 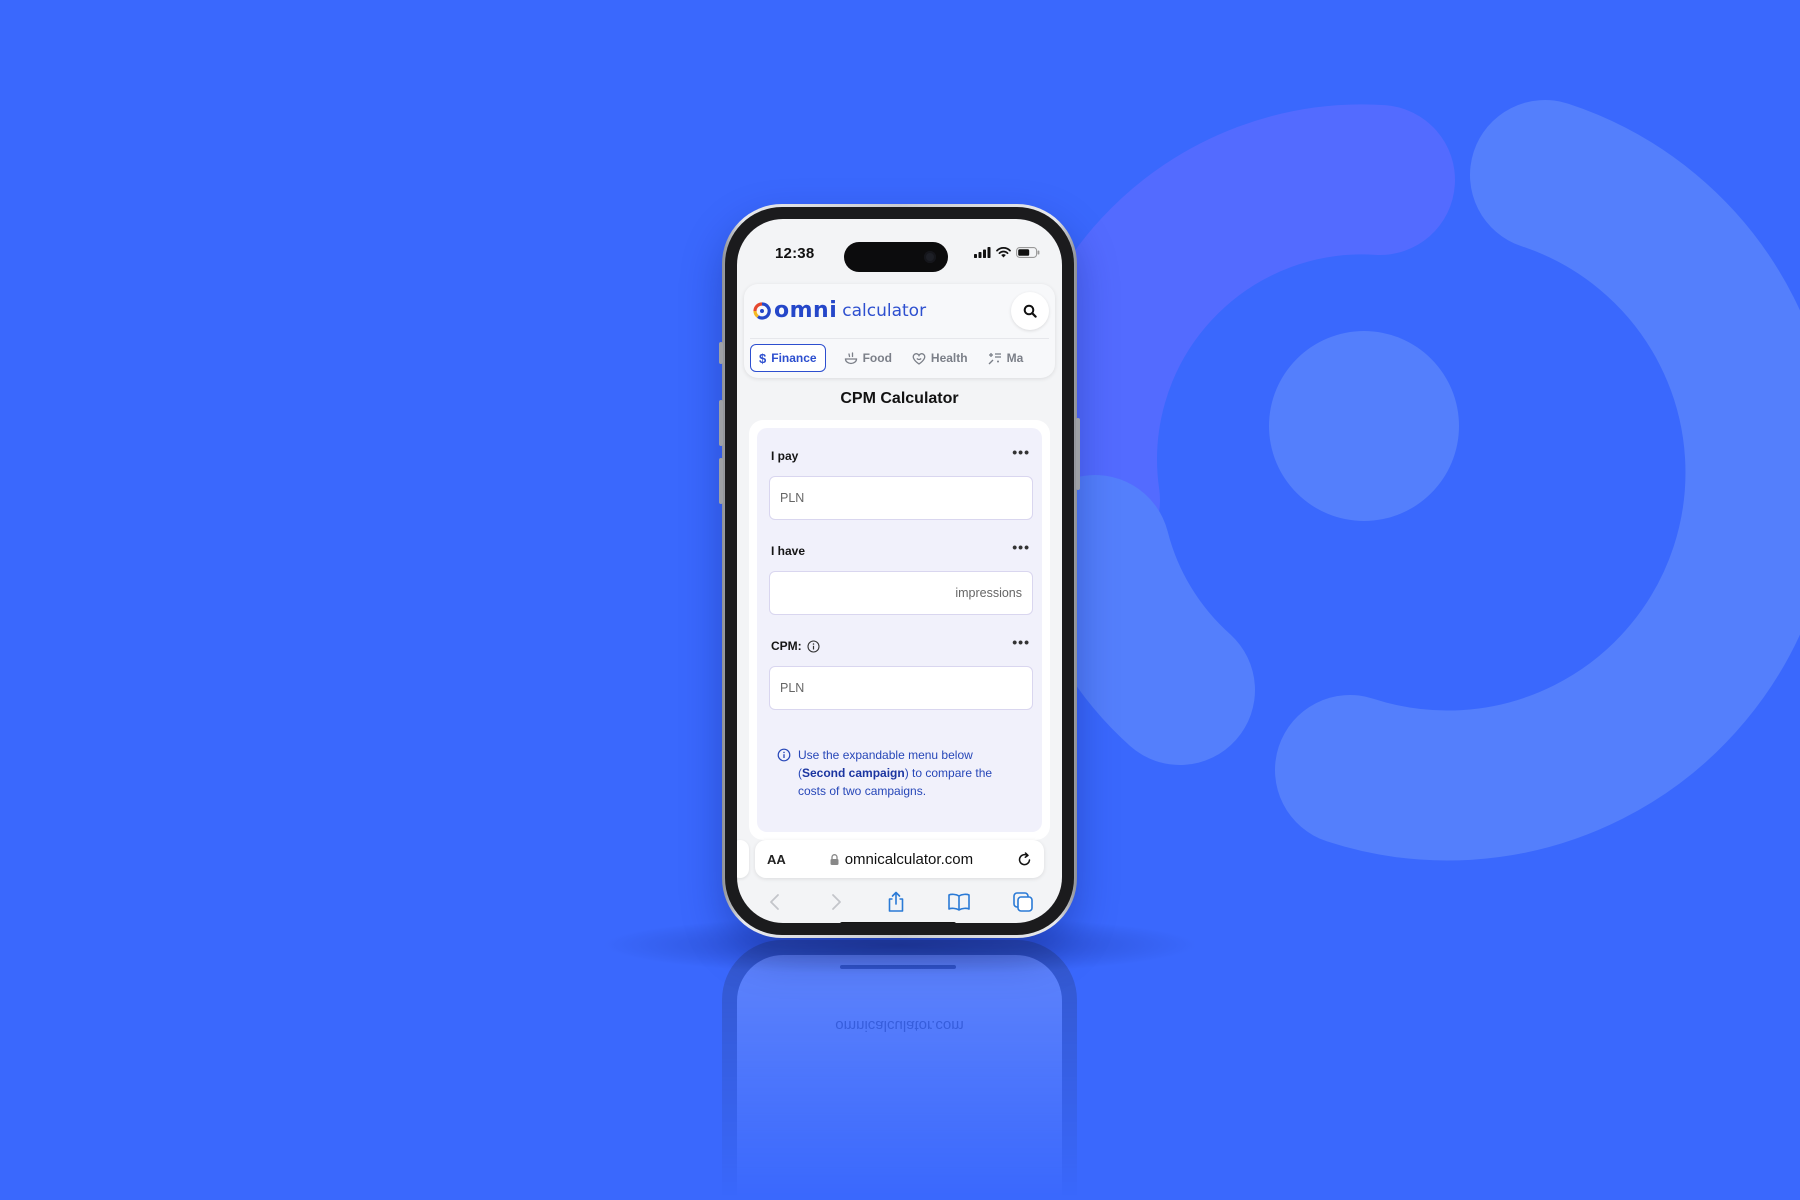 I want to click on address-bar: AA omnicalculator.com, so click(x=899, y=859).